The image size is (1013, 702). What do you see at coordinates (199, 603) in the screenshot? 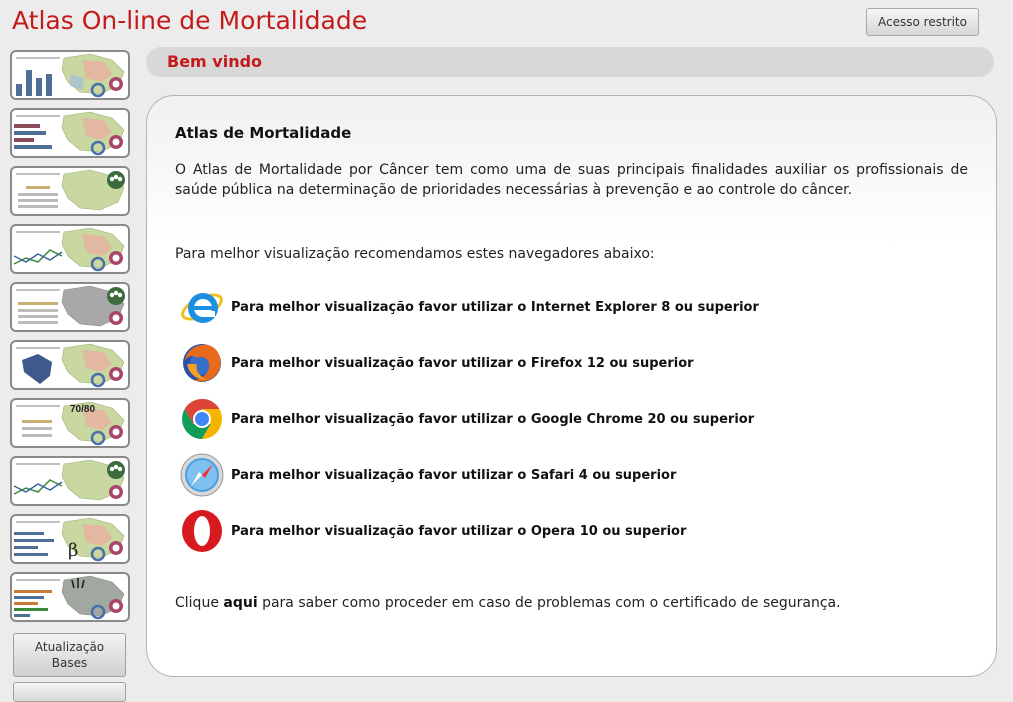
I see `certificate-note-before: Clique` at bounding box center [199, 603].